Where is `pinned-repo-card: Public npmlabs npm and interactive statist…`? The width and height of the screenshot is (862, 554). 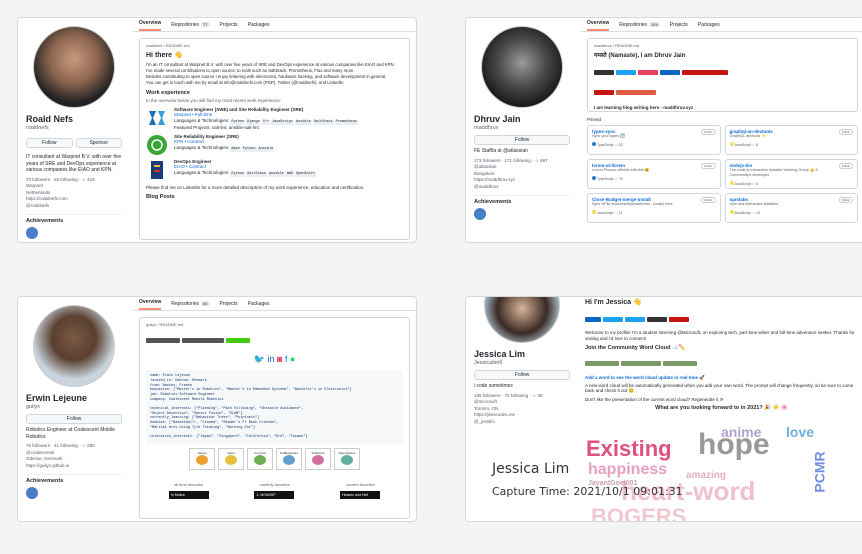
pinned-repo-card: Public npmlabs npm and interactive statist… is located at coordinates (791, 207).